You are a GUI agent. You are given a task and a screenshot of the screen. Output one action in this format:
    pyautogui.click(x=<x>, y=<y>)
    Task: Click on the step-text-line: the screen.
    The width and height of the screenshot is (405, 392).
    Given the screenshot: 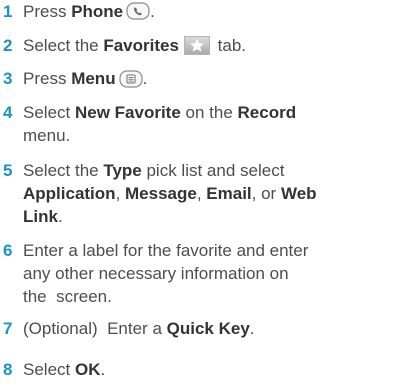 What is the action you would take?
    pyautogui.click(x=210, y=296)
    